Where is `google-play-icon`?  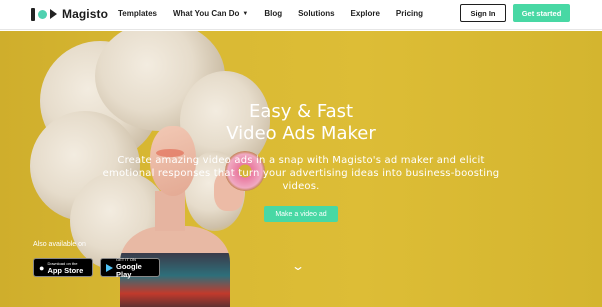
google-play-icon is located at coordinates (109, 267).